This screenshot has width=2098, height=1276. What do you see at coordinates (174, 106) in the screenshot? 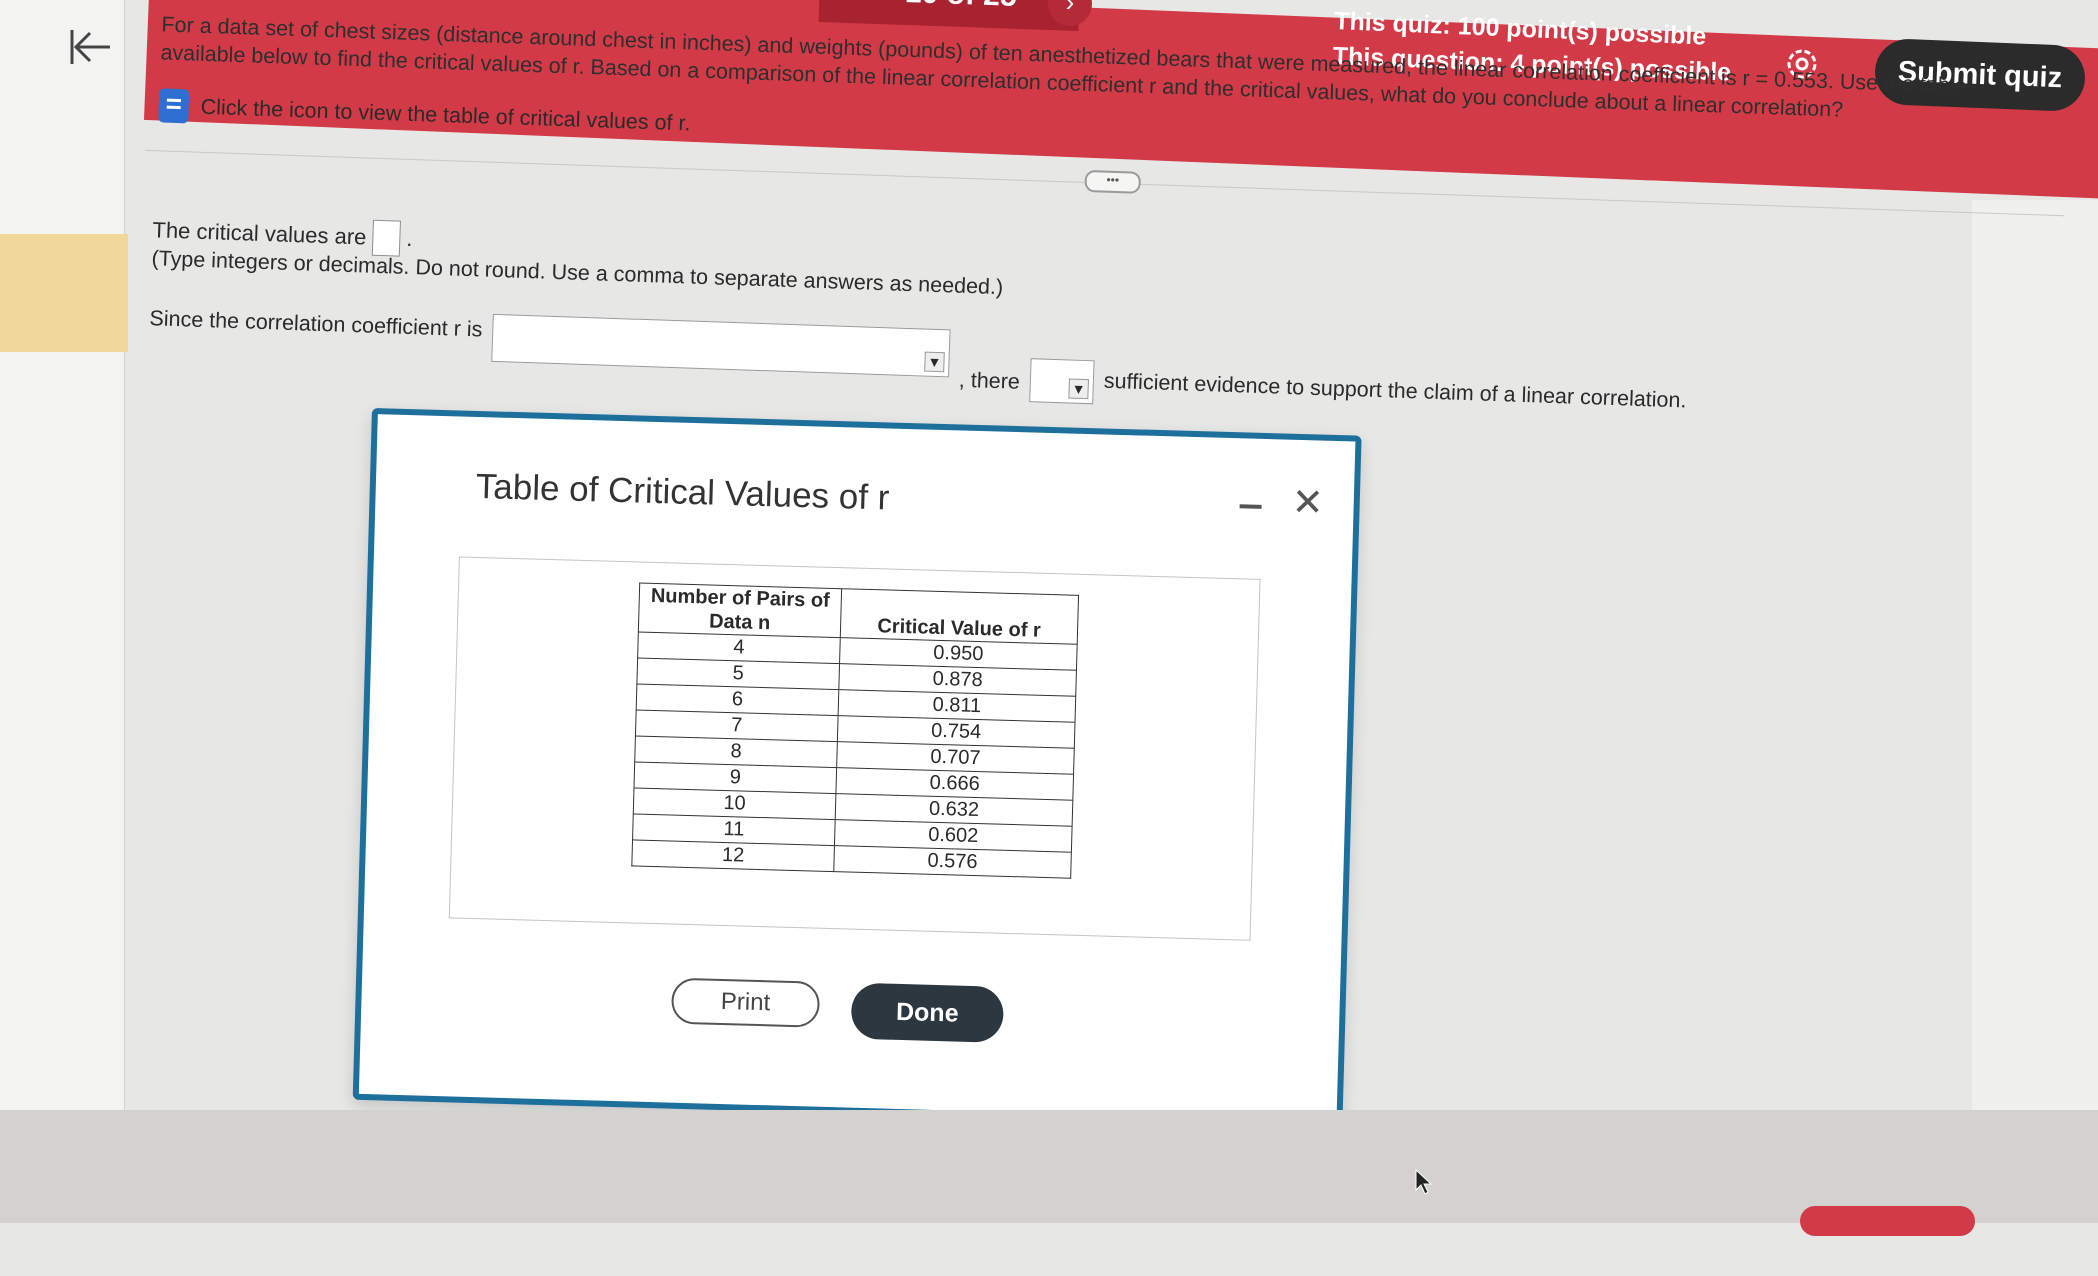
I see `book-icon` at bounding box center [174, 106].